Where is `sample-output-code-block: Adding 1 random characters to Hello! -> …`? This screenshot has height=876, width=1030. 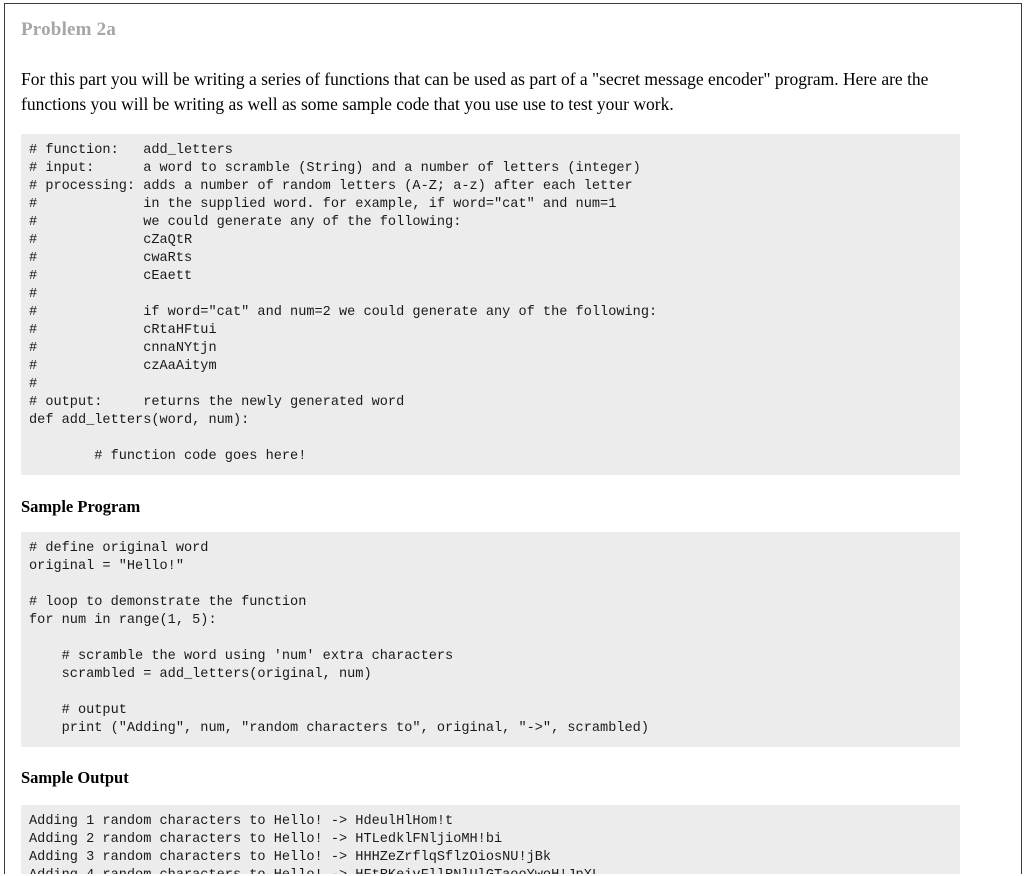
sample-output-code-block: Adding 1 random characters to Hello! -> … is located at coordinates (490, 839).